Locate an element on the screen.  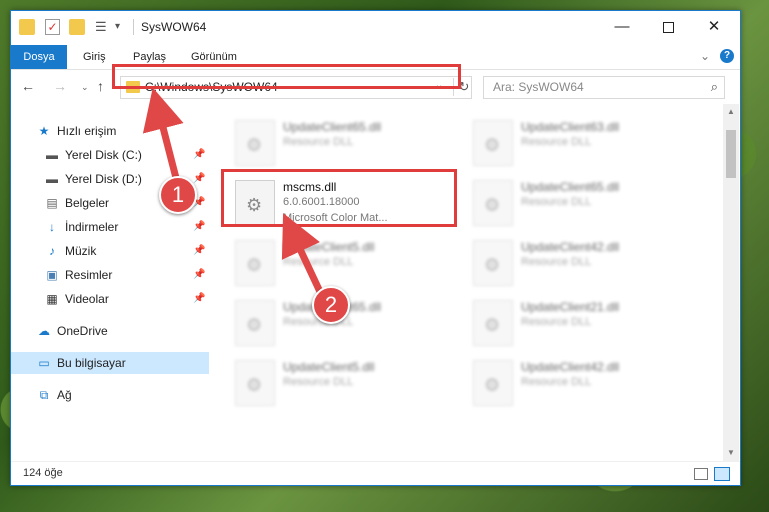
pictures-icon: ▣ is located at coordinates (52, 275).